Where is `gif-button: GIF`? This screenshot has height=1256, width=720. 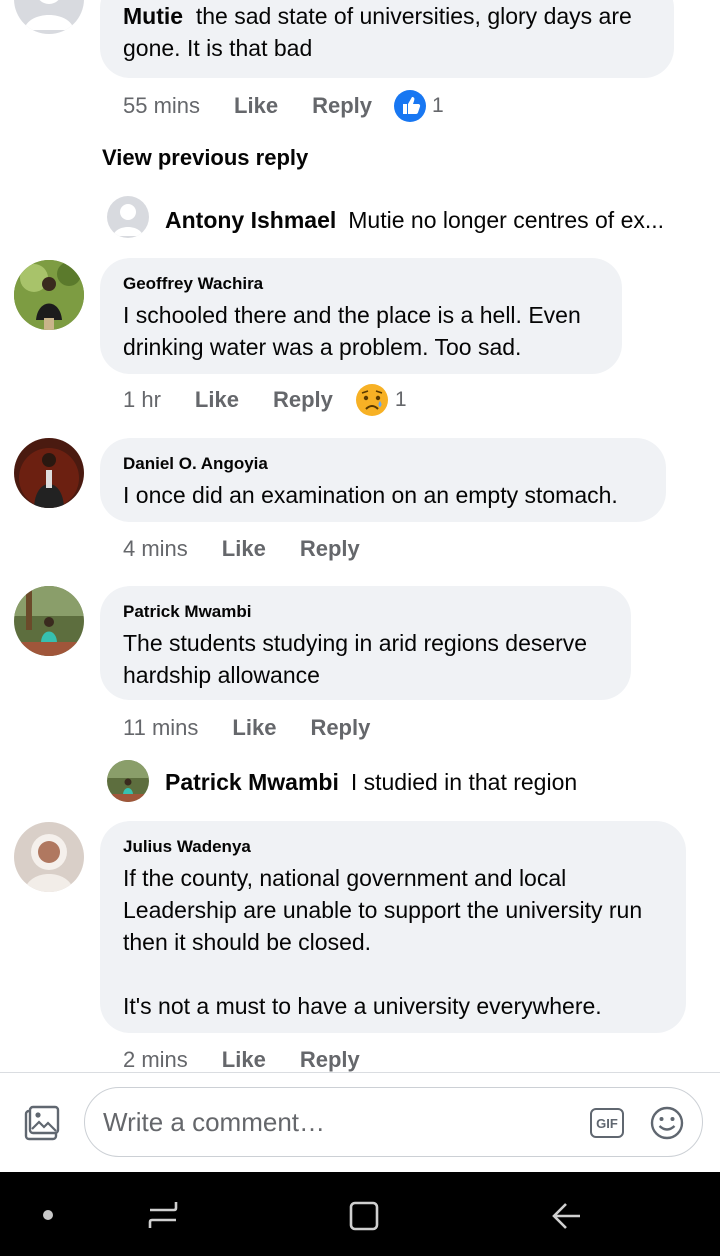
gif-button: GIF is located at coordinates (607, 1123).